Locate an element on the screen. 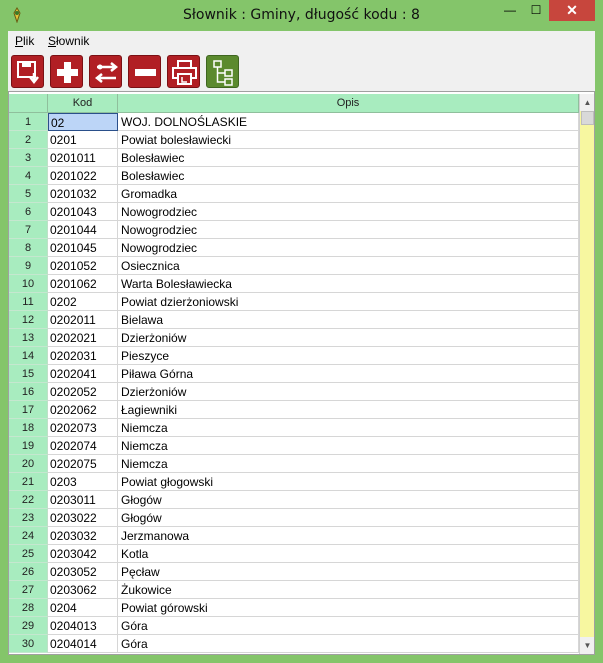  table-row: 23 0203022 Głogów is located at coordinates (294, 518).